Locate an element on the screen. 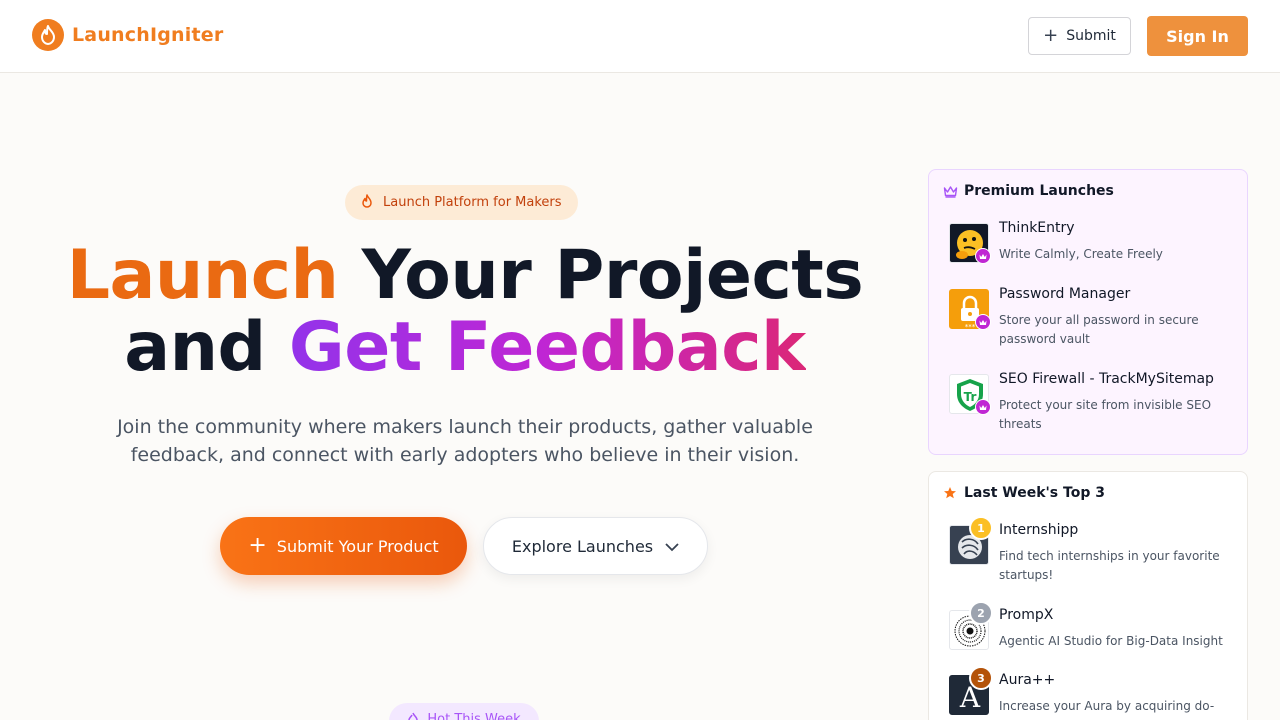 This screenshot has width=1280, height=720. item-desc: Increase your Aura by acquiring do- is located at coordinates (1107, 706).